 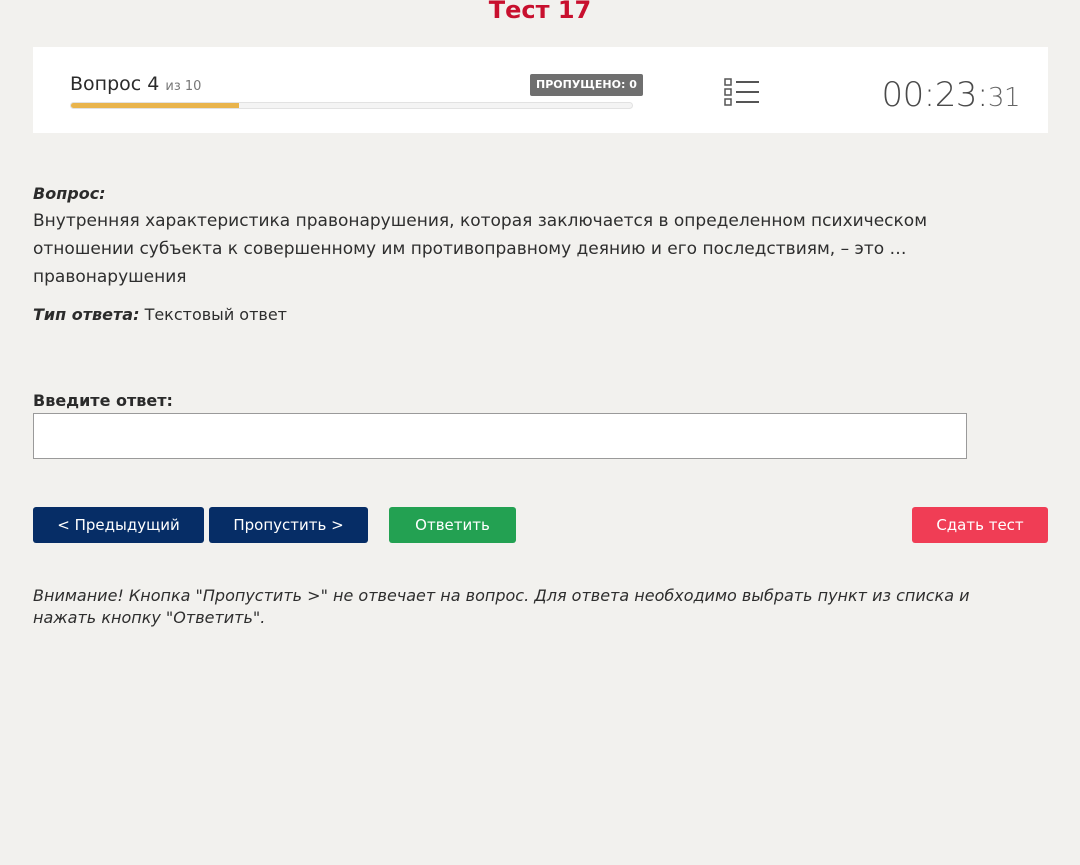 I want to click on progress-bar, so click(x=351, y=105).